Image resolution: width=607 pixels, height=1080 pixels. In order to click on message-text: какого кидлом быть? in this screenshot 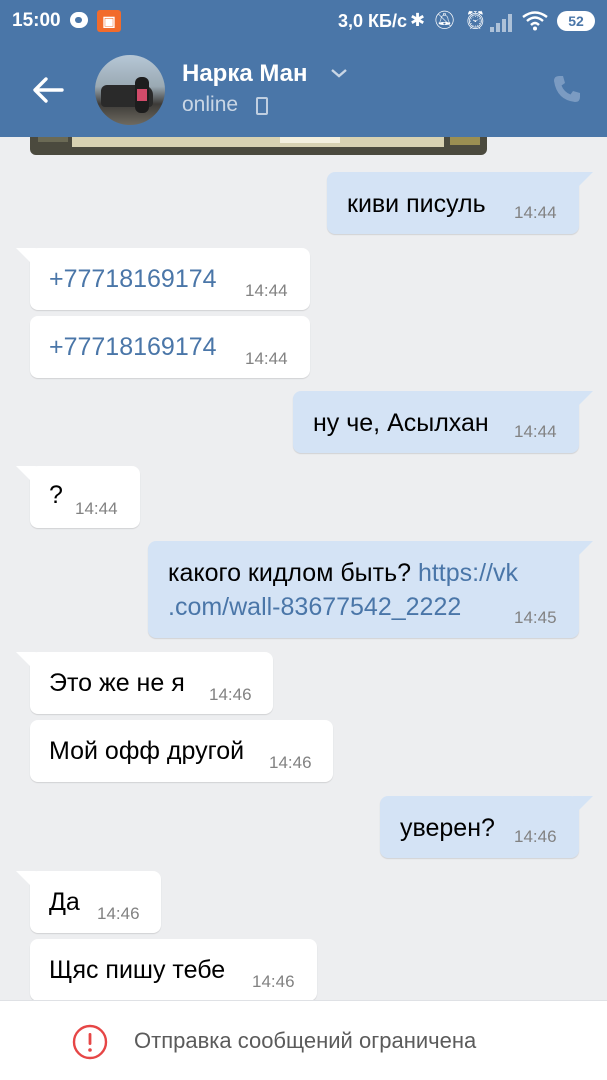, I will do `click(289, 573)`.